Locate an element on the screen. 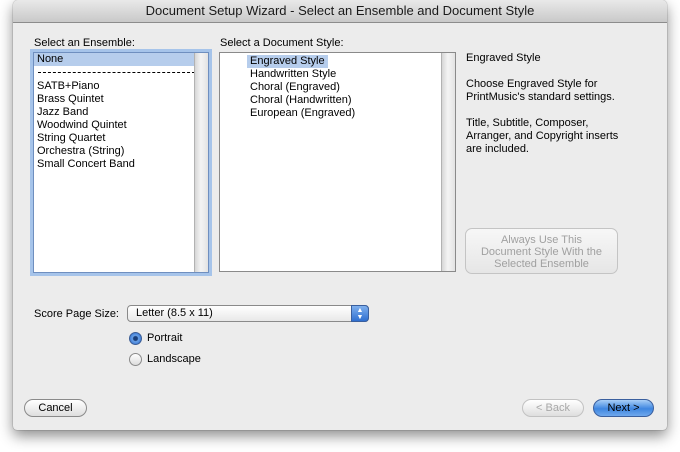 The height and width of the screenshot is (452, 680). description-line-5: are included. is located at coordinates (497, 149).